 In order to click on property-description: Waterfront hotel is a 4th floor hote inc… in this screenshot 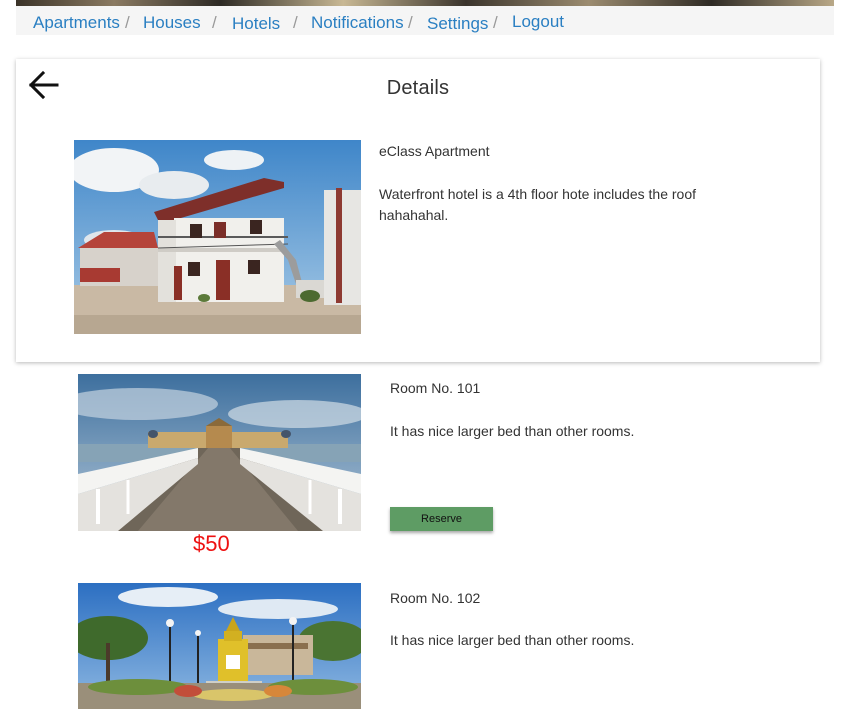, I will do `click(537, 204)`.